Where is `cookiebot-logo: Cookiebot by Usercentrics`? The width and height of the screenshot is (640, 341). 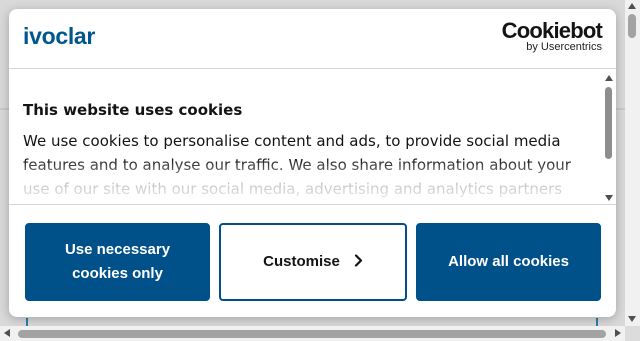 cookiebot-logo: Cookiebot by Usercentrics is located at coordinates (552, 36).